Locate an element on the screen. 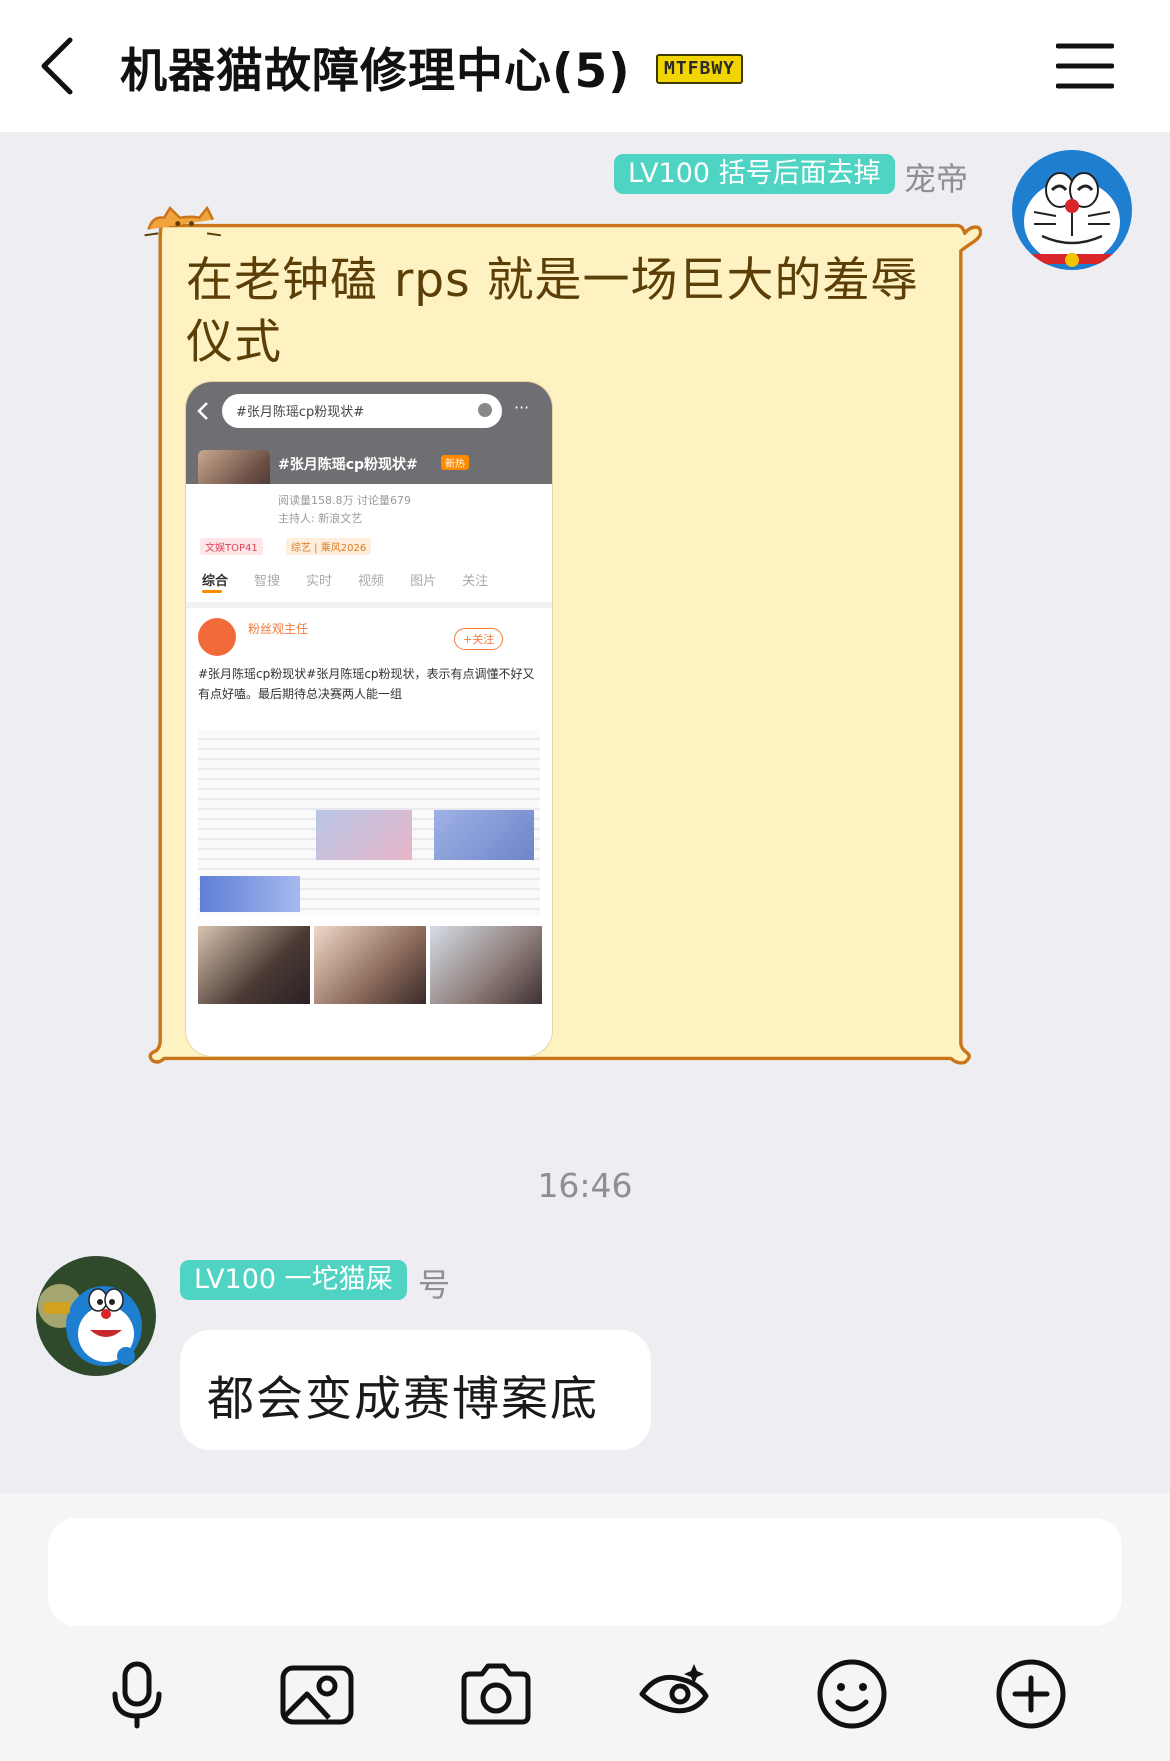  microphone-icon is located at coordinates (137, 1695).